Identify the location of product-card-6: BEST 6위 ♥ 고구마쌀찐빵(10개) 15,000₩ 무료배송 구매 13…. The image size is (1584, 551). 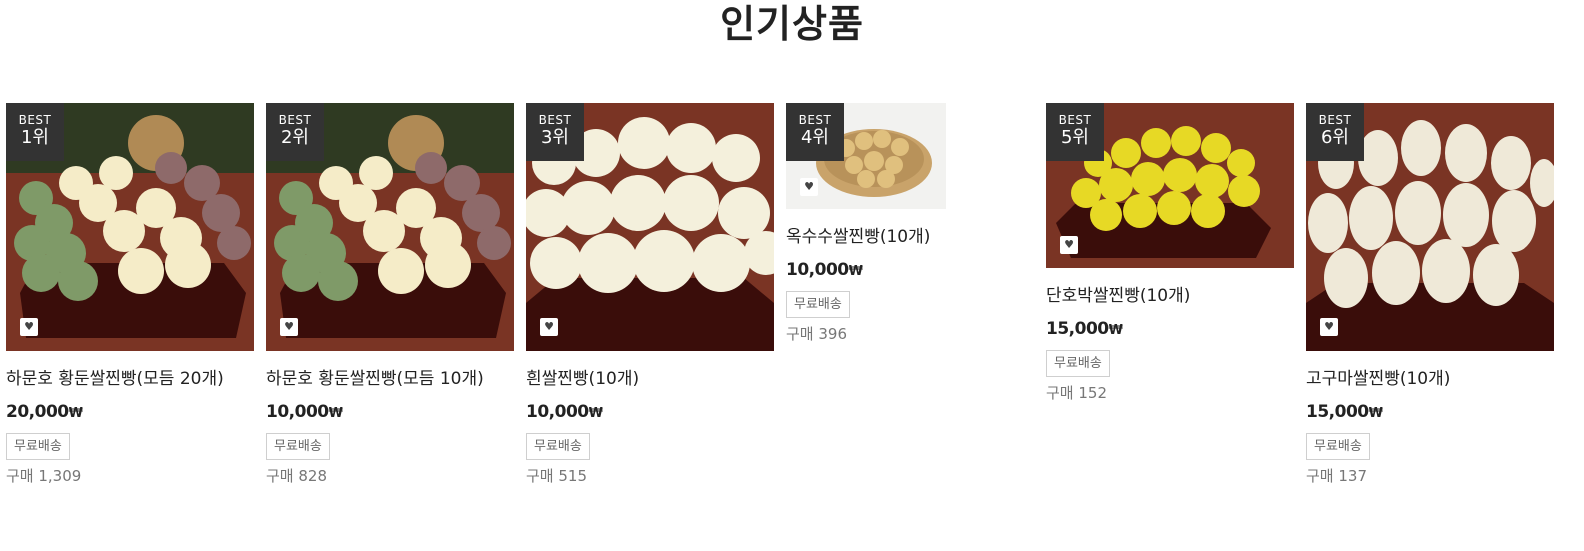
(1430, 294).